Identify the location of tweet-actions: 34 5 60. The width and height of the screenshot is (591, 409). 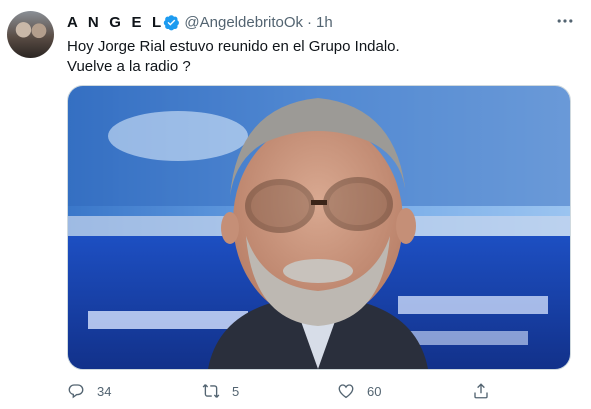
(287, 393).